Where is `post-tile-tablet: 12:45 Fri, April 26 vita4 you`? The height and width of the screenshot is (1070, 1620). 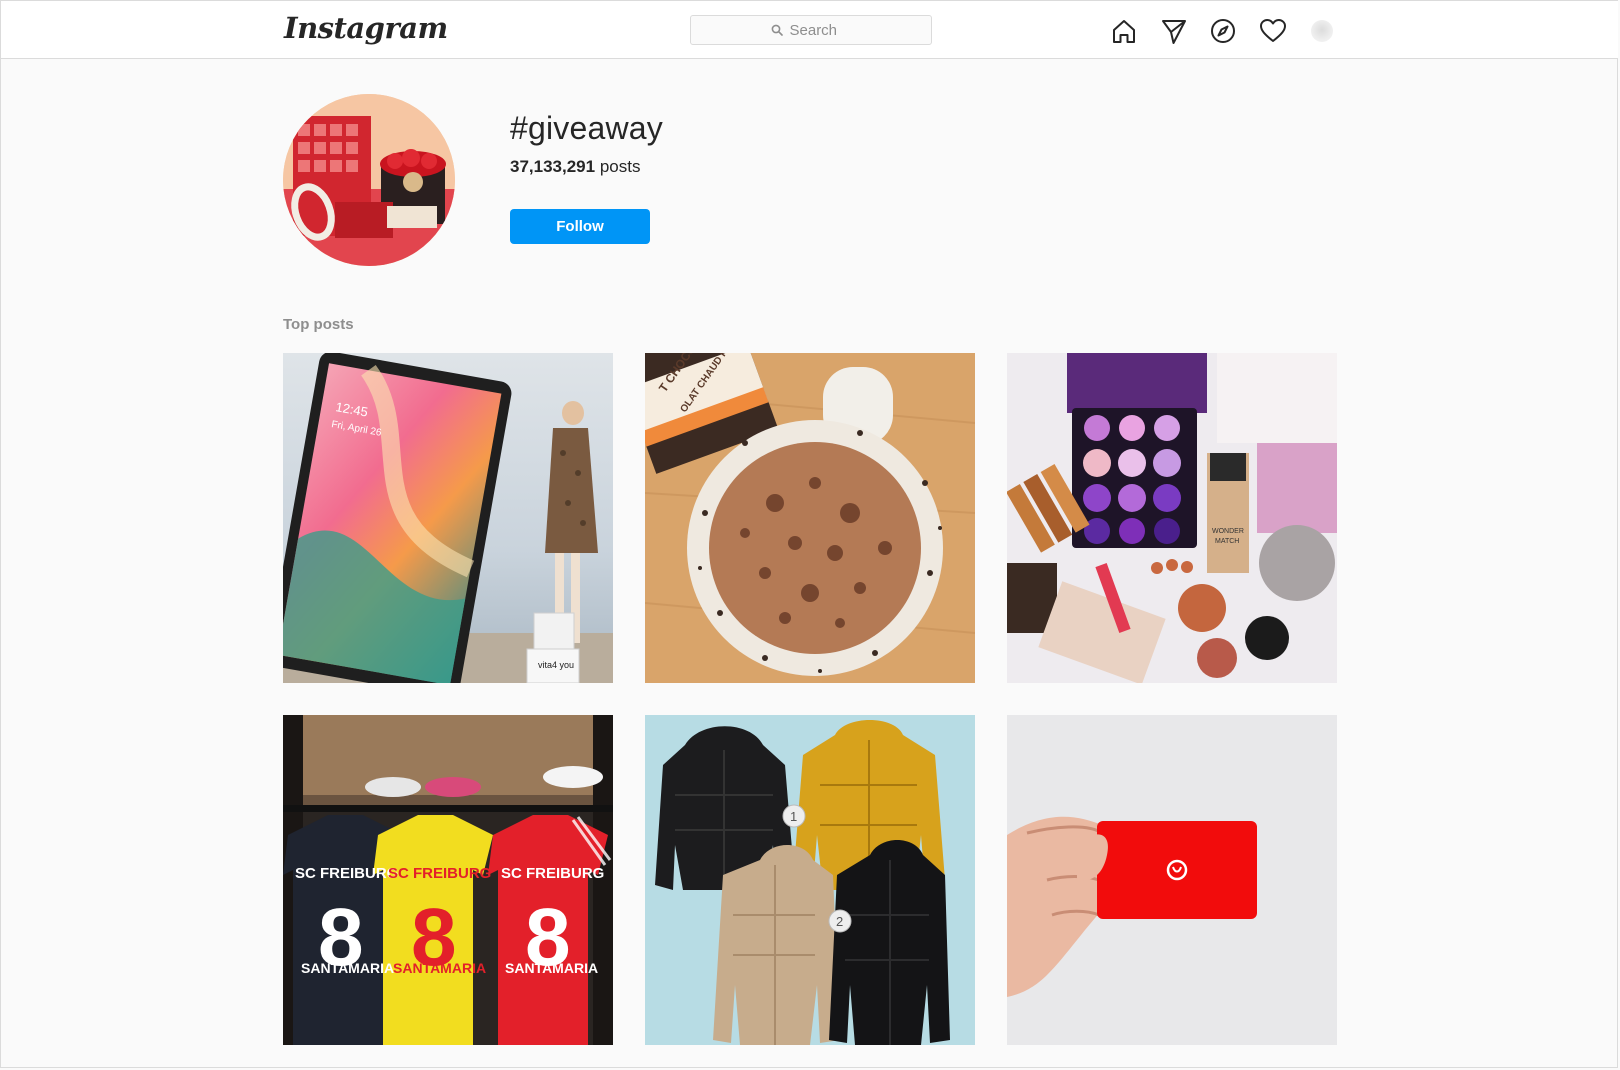
post-tile-tablet: 12:45 Fri, April 26 vita4 you is located at coordinates (448, 518).